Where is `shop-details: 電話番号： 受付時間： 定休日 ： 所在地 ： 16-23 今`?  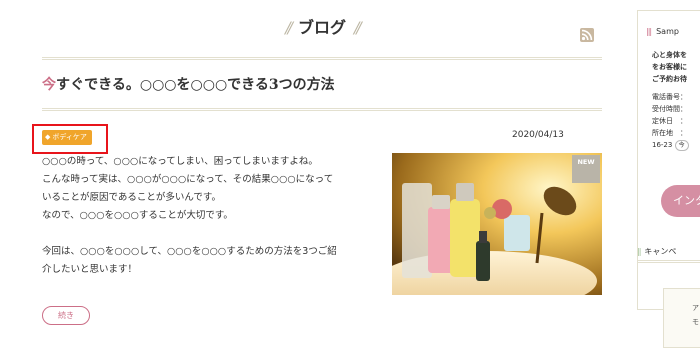
shop-details: 電話番号： 受付時間： 定休日 ： 所在地 ： 16-23 今 is located at coordinates (670, 121).